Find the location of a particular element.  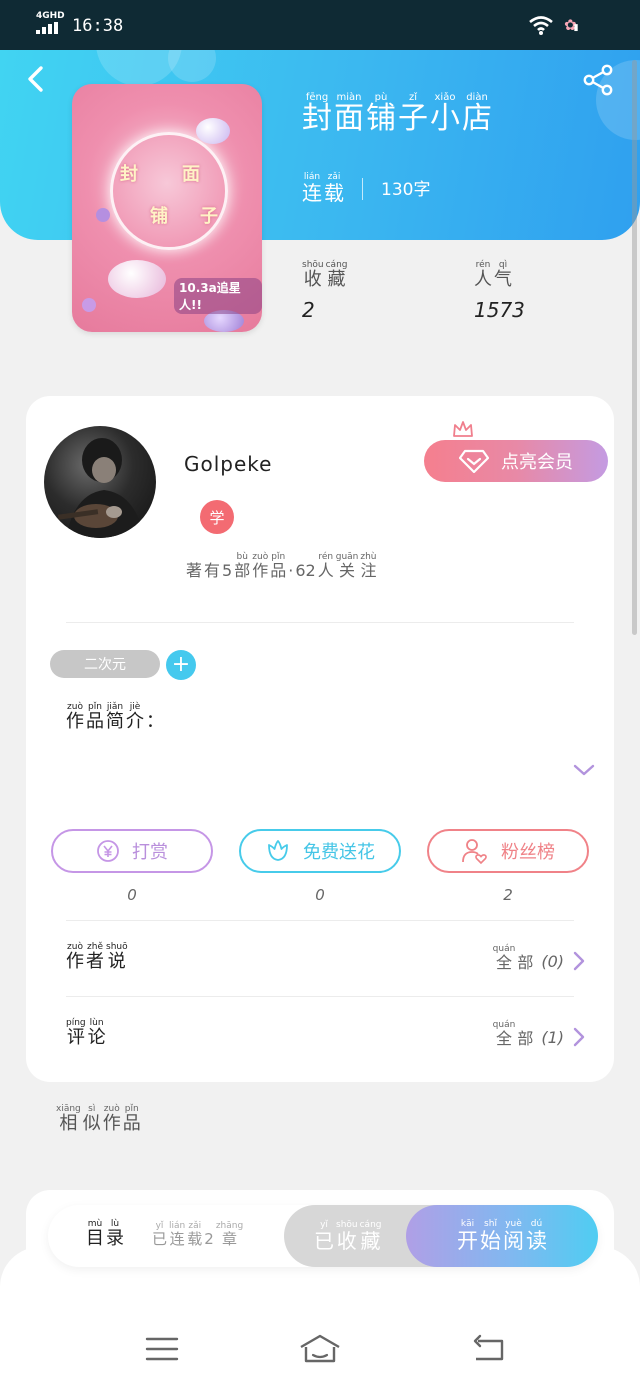

battery-flower-icon: ✿▮ is located at coordinates (571, 25).